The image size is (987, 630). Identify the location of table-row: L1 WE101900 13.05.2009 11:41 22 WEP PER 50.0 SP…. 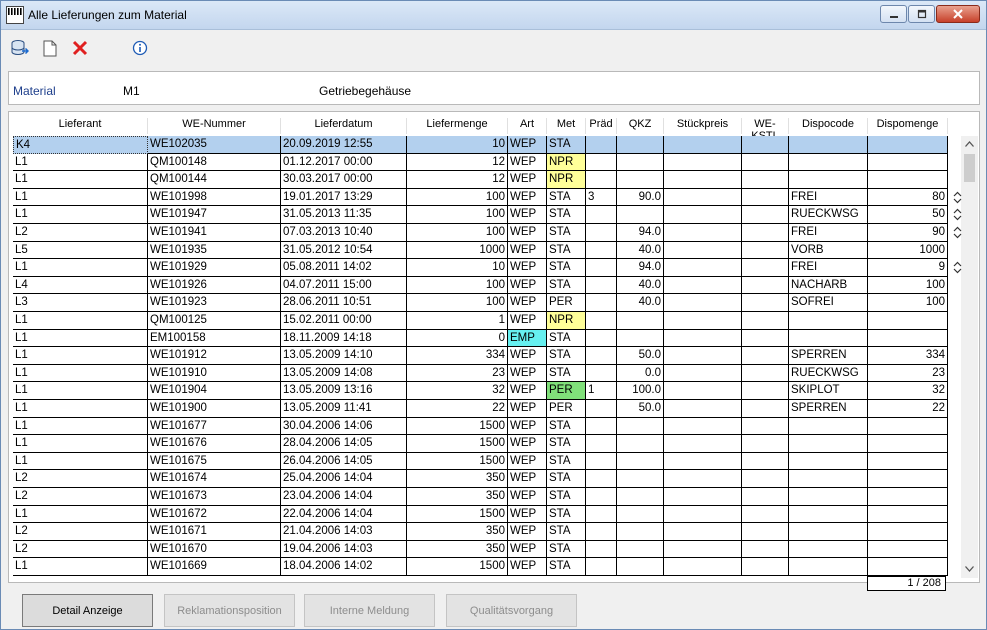
(480, 409).